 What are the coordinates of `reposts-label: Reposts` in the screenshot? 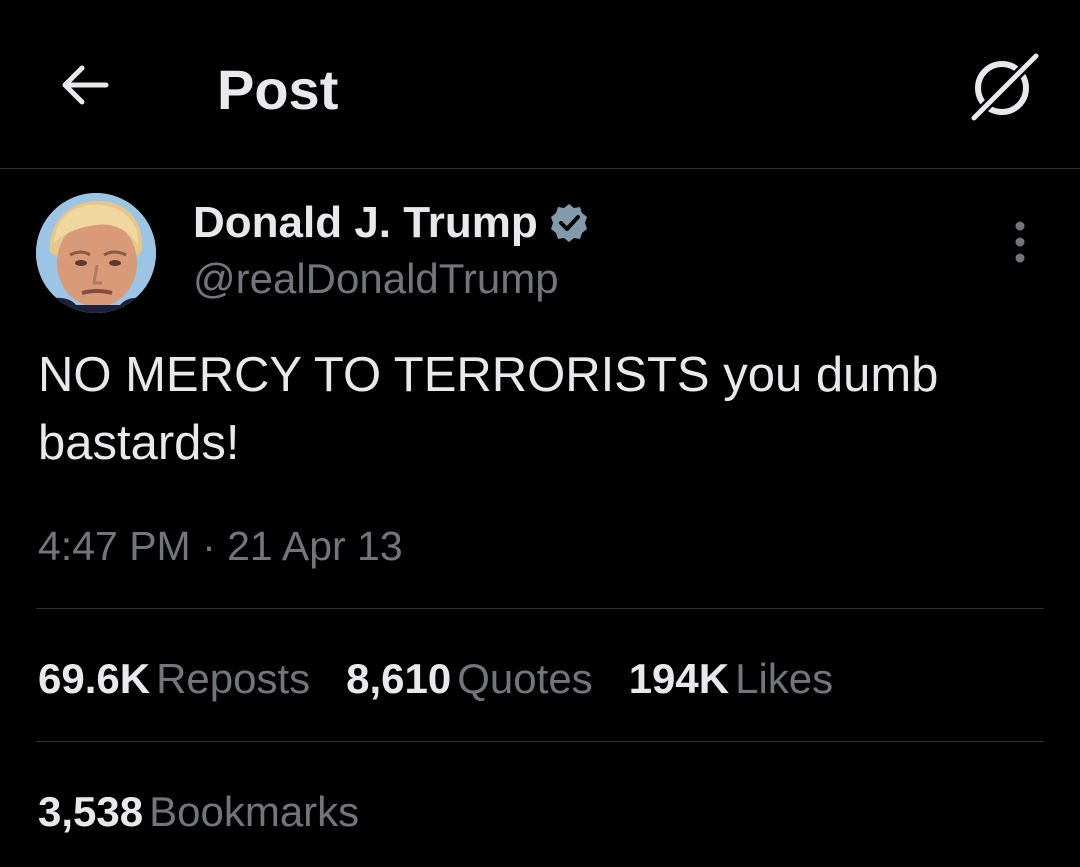 It's located at (233, 678).